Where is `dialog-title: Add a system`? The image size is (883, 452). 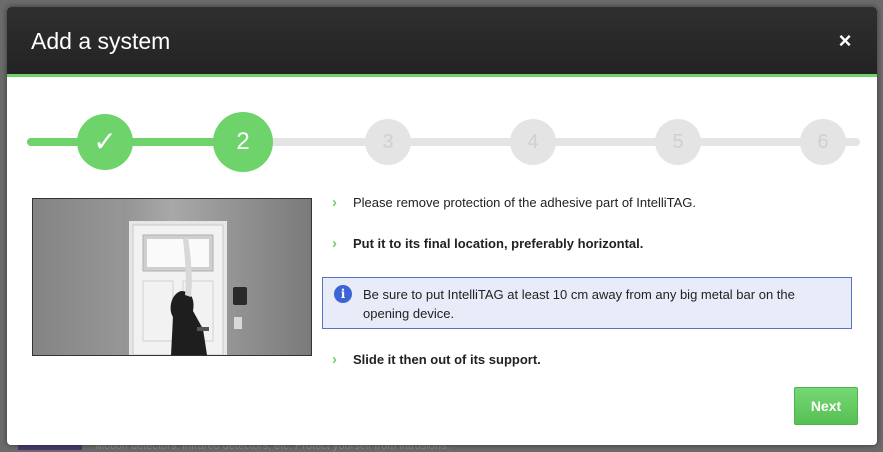 dialog-title: Add a system is located at coordinates (101, 41).